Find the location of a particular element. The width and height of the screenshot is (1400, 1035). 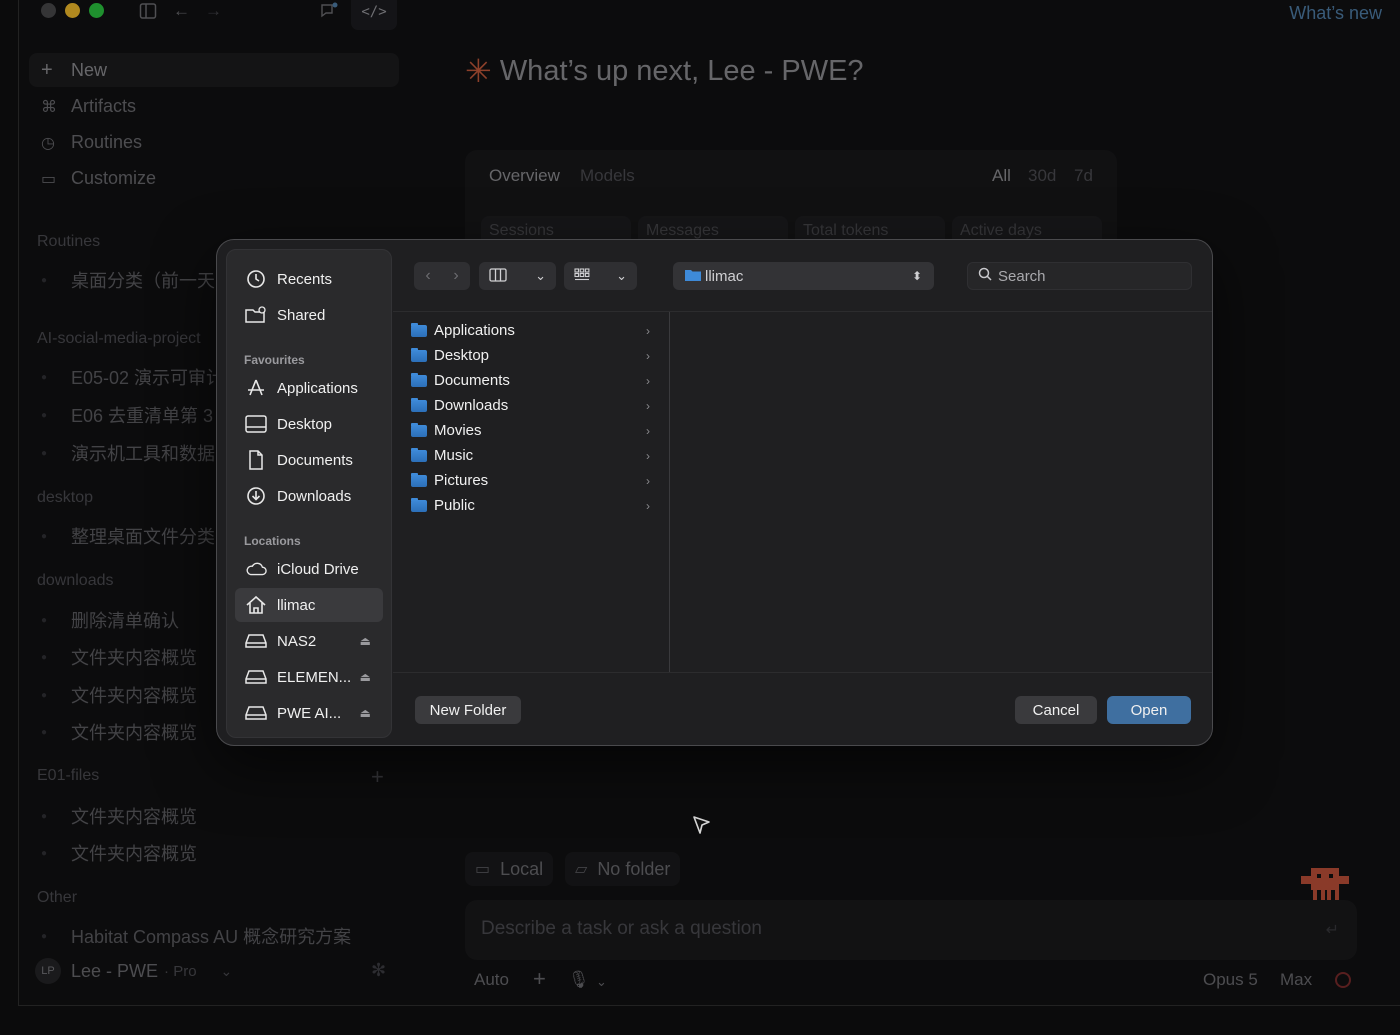

clock-icon: ◷ is located at coordinates (48, 143).